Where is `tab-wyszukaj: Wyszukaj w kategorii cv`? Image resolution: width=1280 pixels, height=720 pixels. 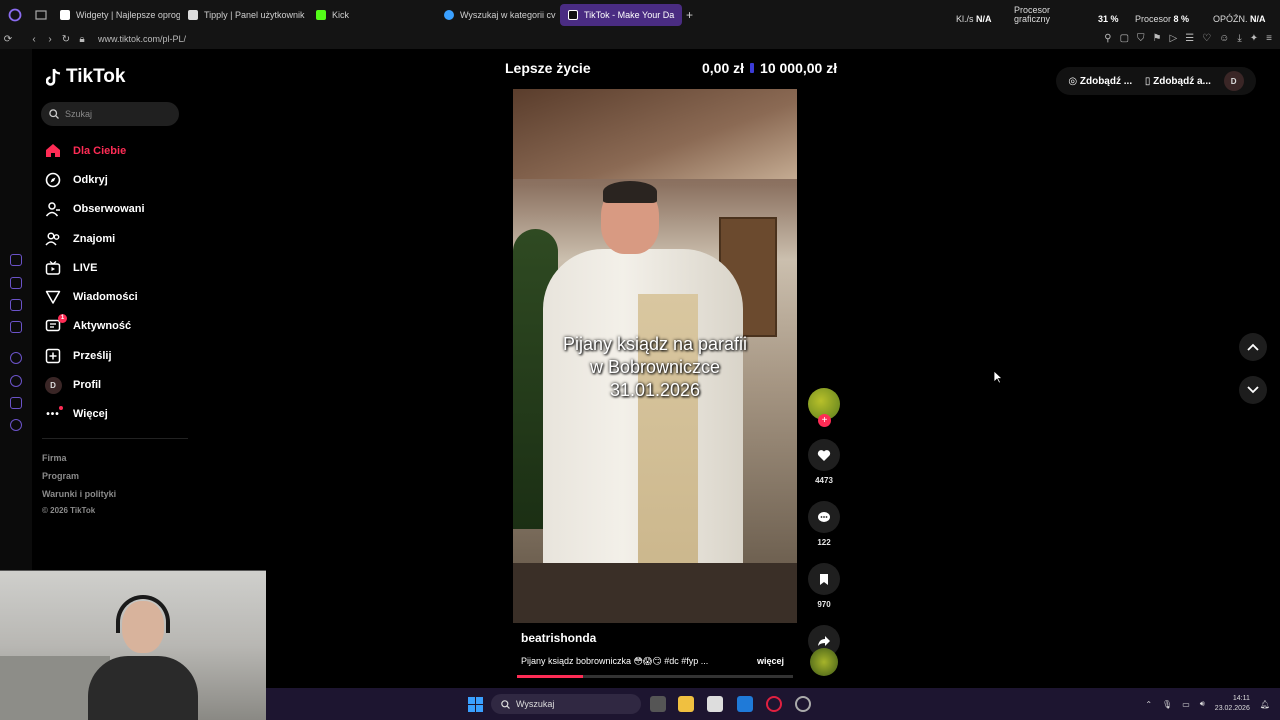 tab-wyszukaj: Wyszukaj w kategorii cv is located at coordinates (498, 15).